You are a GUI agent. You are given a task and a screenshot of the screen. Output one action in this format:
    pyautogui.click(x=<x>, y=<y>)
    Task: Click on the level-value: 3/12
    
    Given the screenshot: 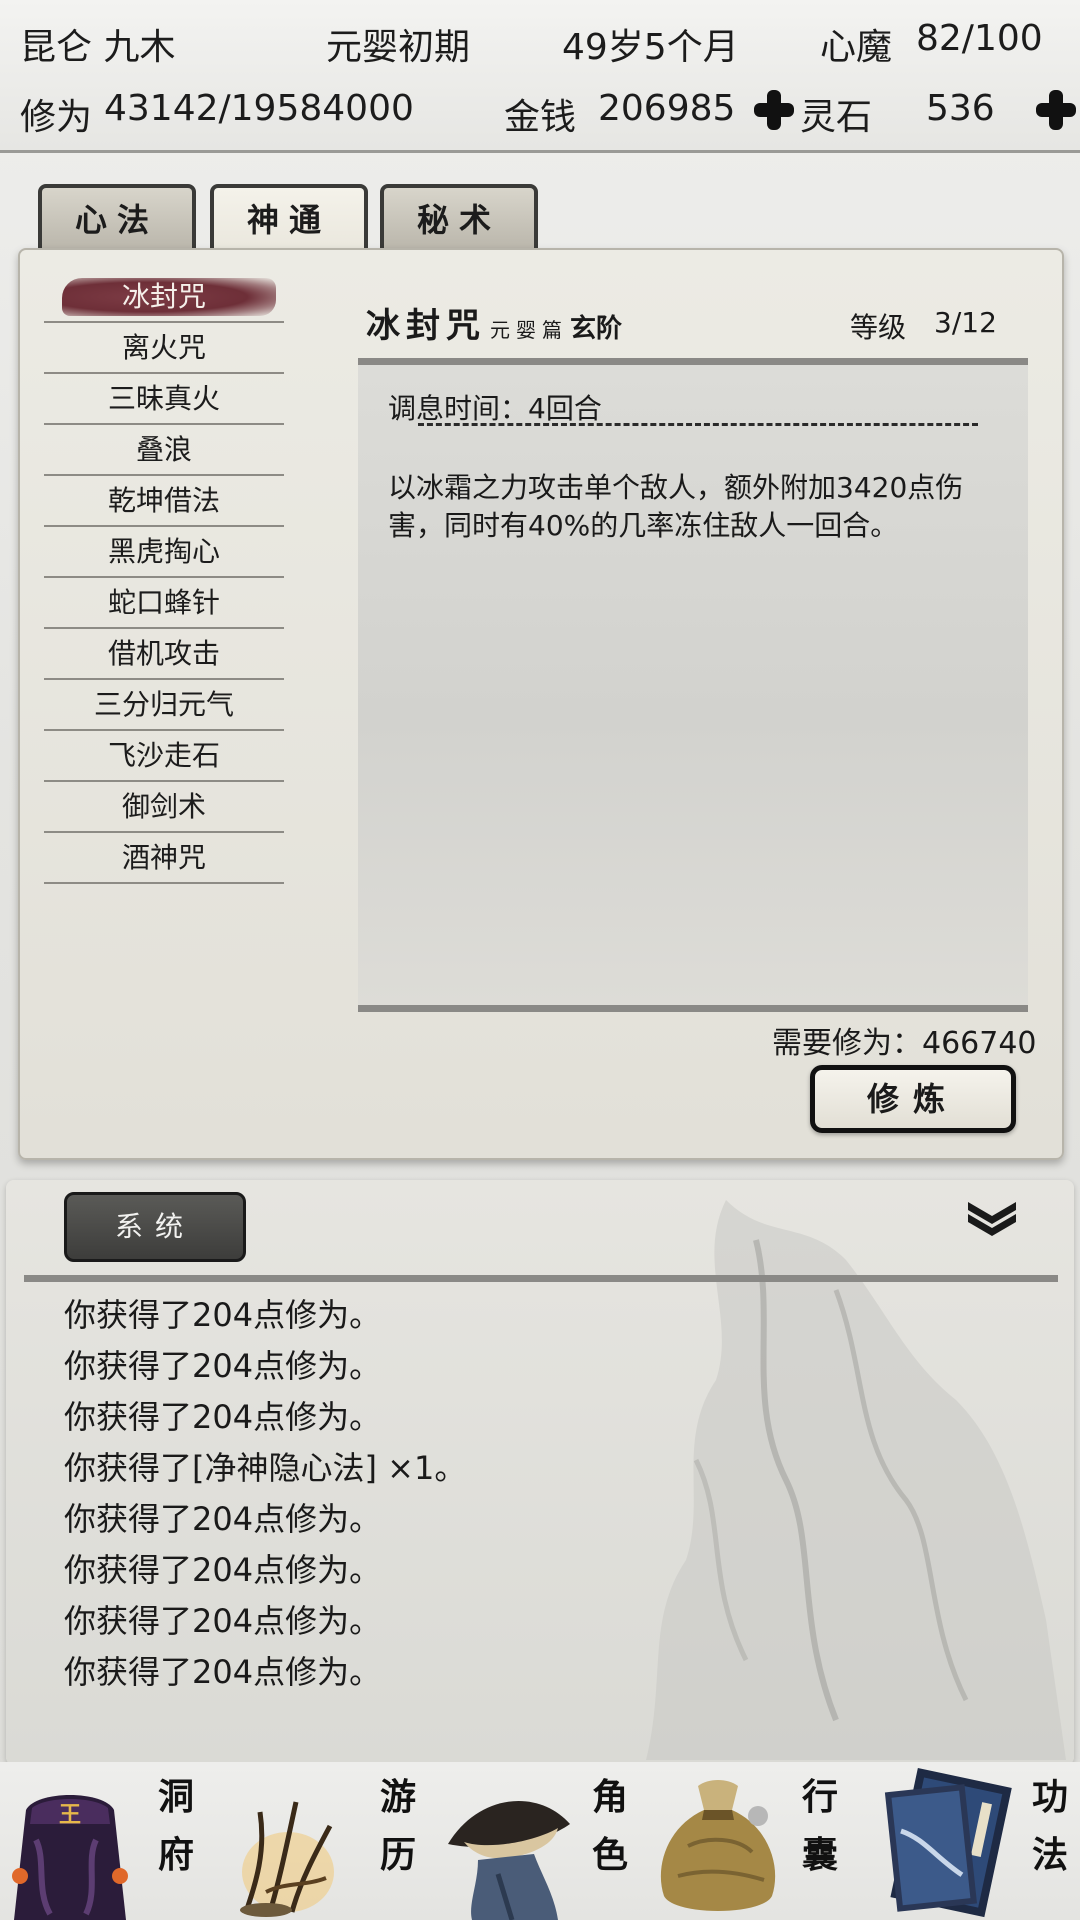 What is the action you would take?
    pyautogui.click(x=965, y=322)
    